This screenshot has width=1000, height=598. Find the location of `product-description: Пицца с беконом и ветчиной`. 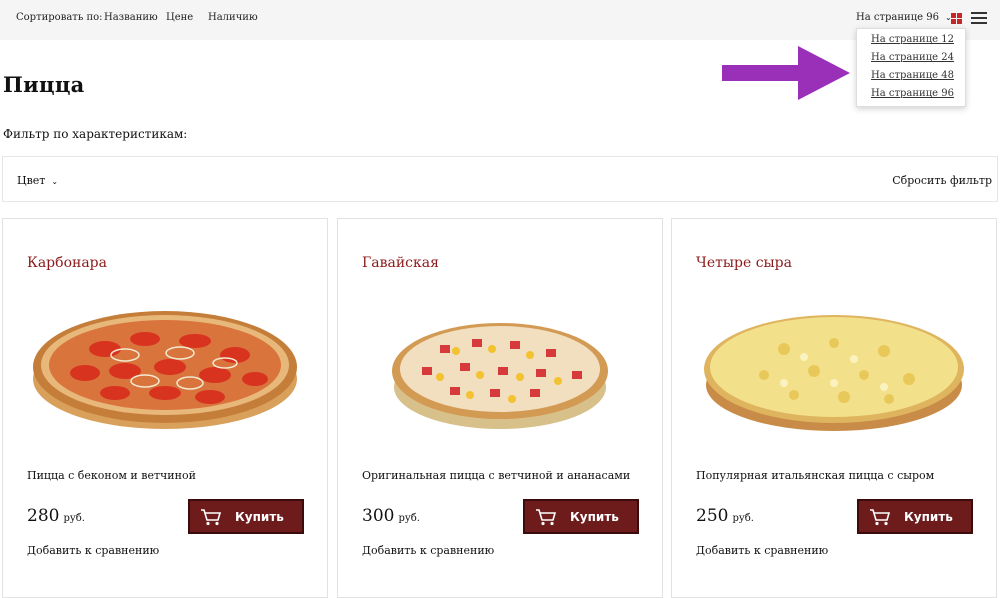

product-description: Пицца с беконом и ветчиной is located at coordinates (111, 475).